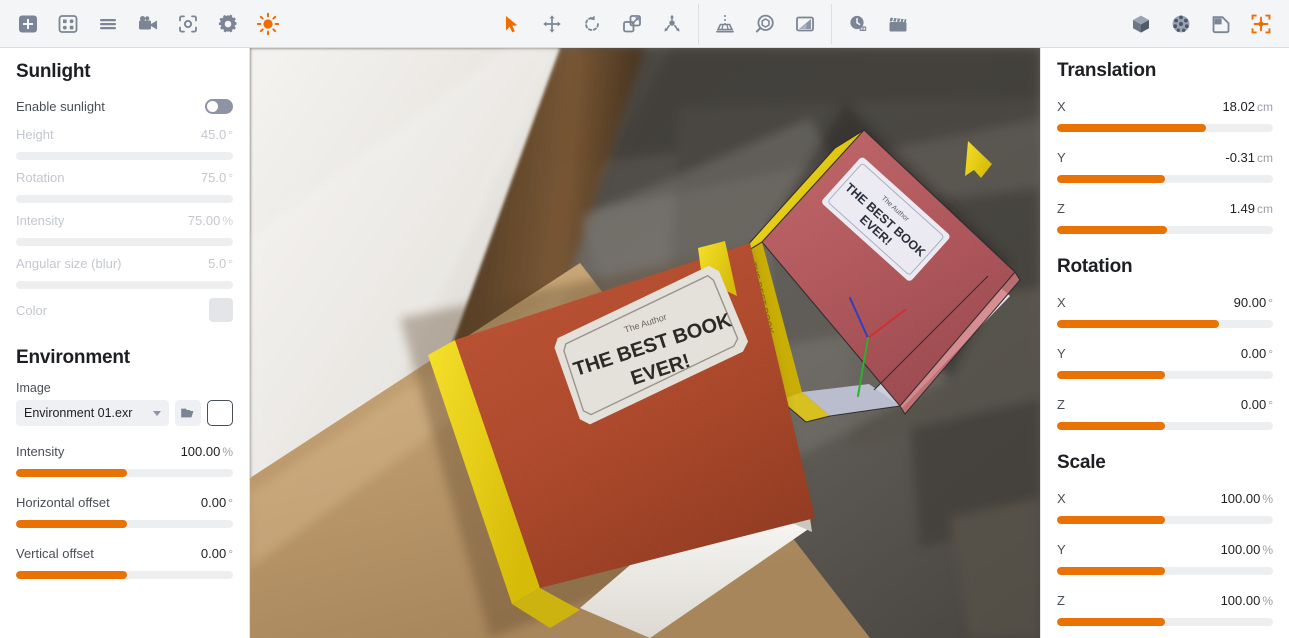 The height and width of the screenshot is (638, 1289). What do you see at coordinates (69, 263) in the screenshot?
I see `param-label: Angular size (blur)` at bounding box center [69, 263].